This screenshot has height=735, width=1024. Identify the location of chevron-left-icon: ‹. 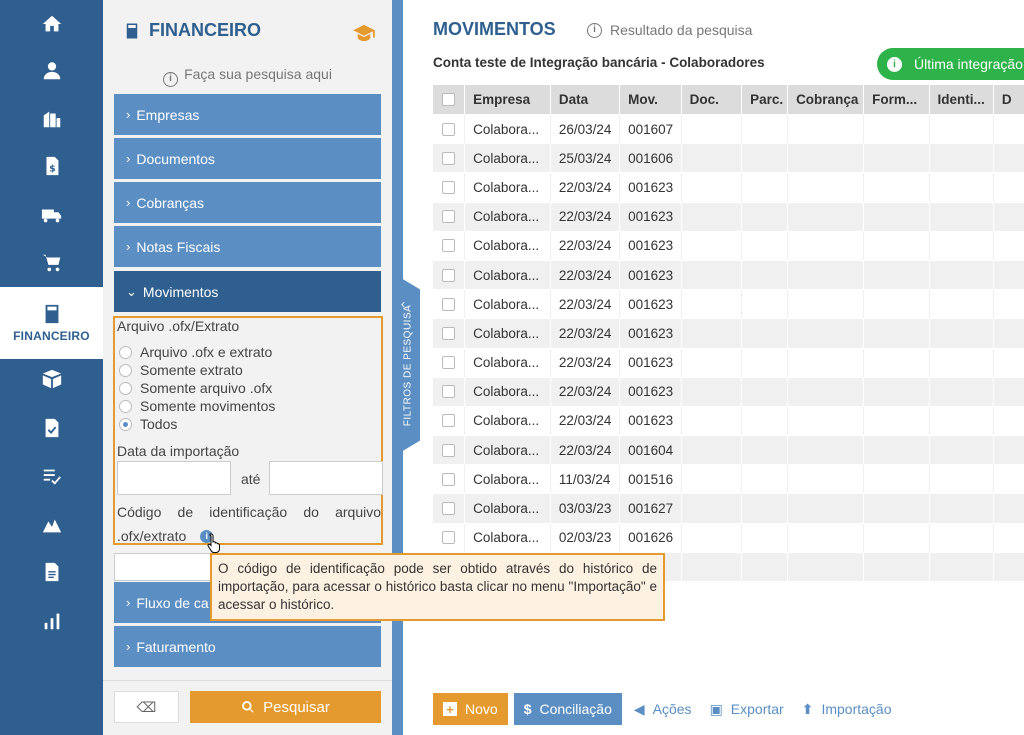
(403, 304).